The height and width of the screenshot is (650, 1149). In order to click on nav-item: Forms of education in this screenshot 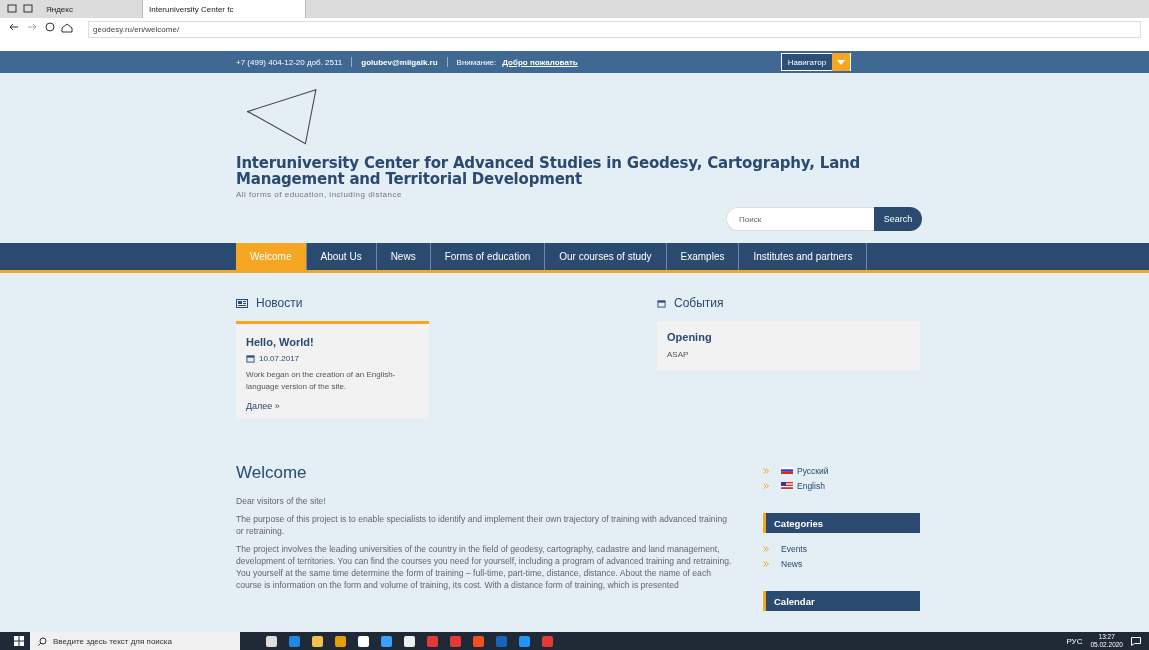, I will do `click(488, 256)`.